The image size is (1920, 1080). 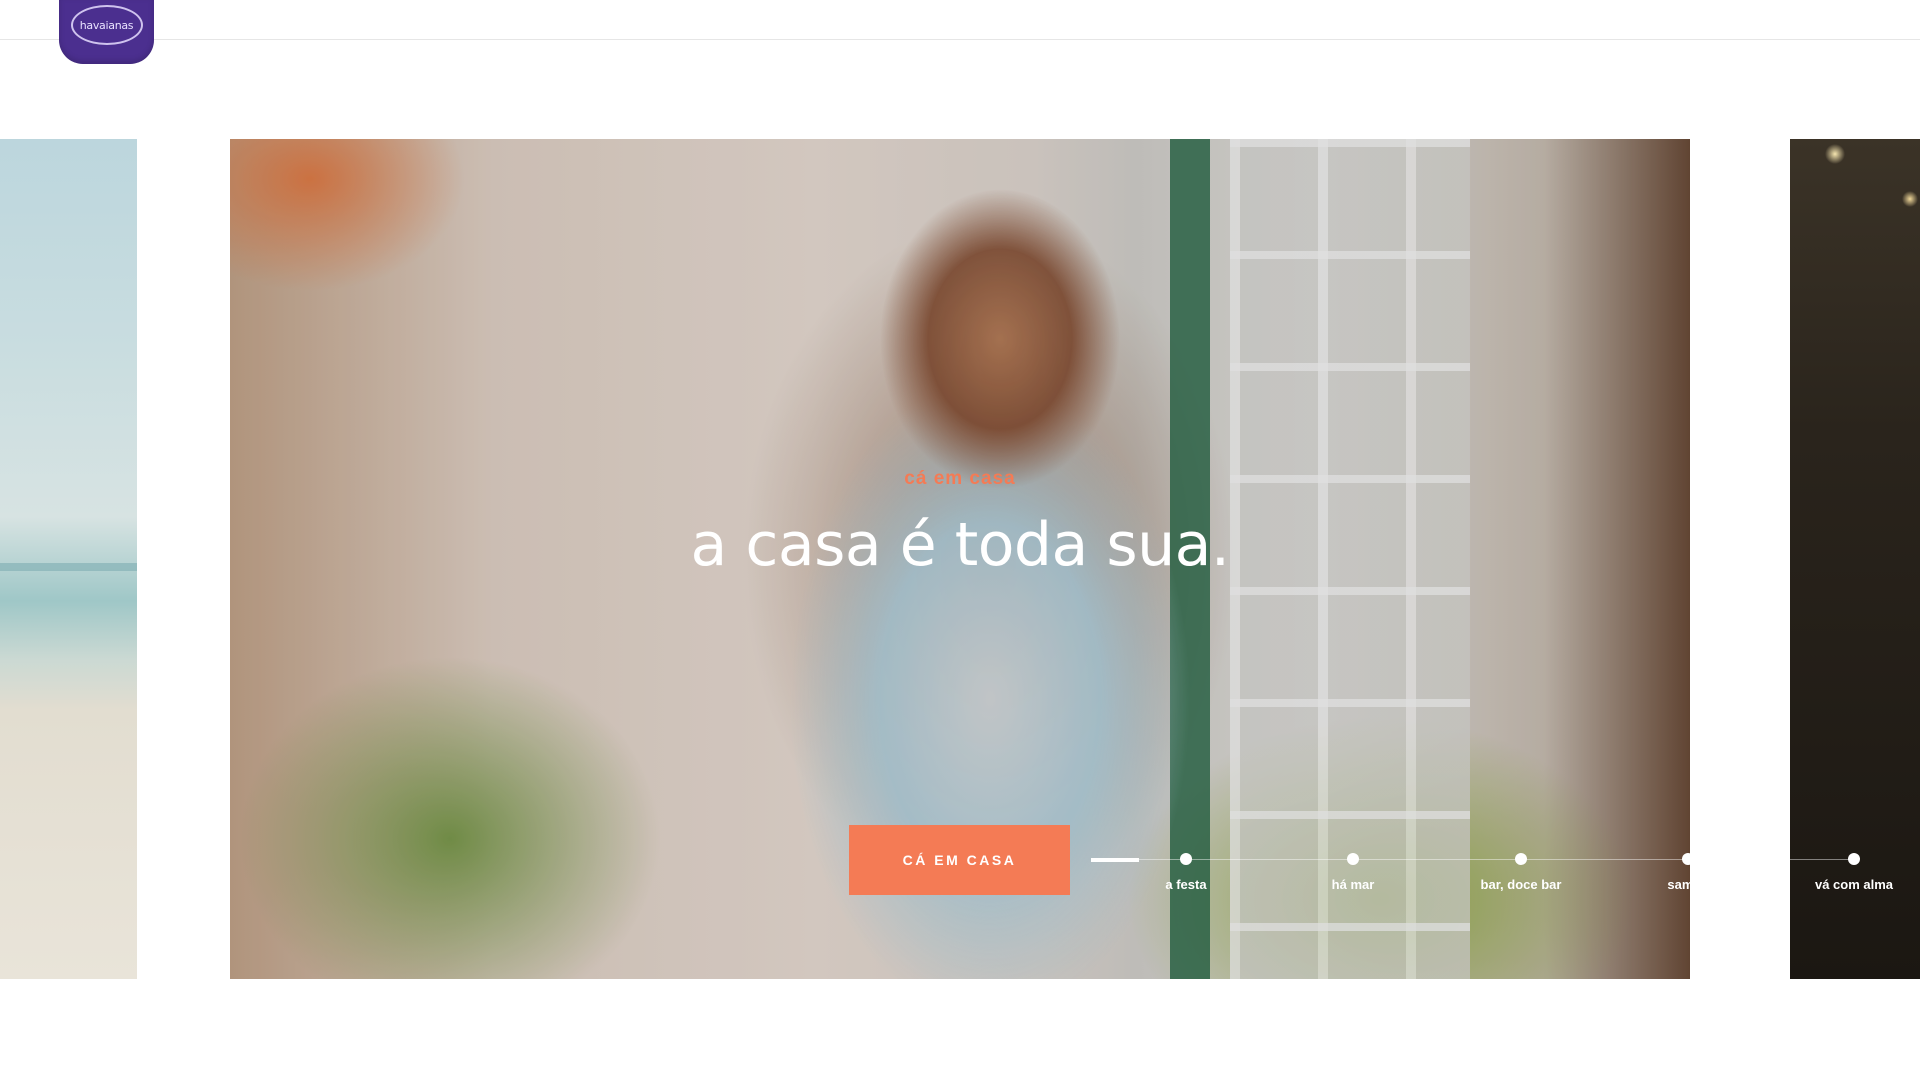 I want to click on carousel-slide-previous, so click(x=68, y=559).